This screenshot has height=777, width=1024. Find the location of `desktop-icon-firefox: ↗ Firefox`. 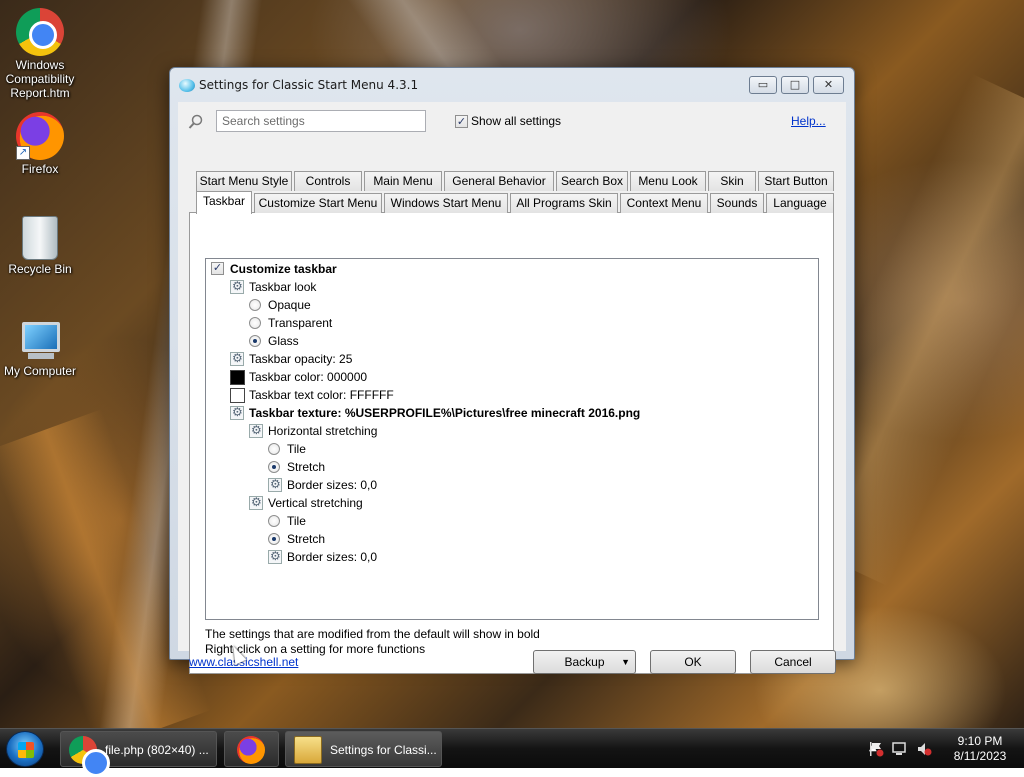

desktop-icon-firefox: ↗ Firefox is located at coordinates (40, 144).